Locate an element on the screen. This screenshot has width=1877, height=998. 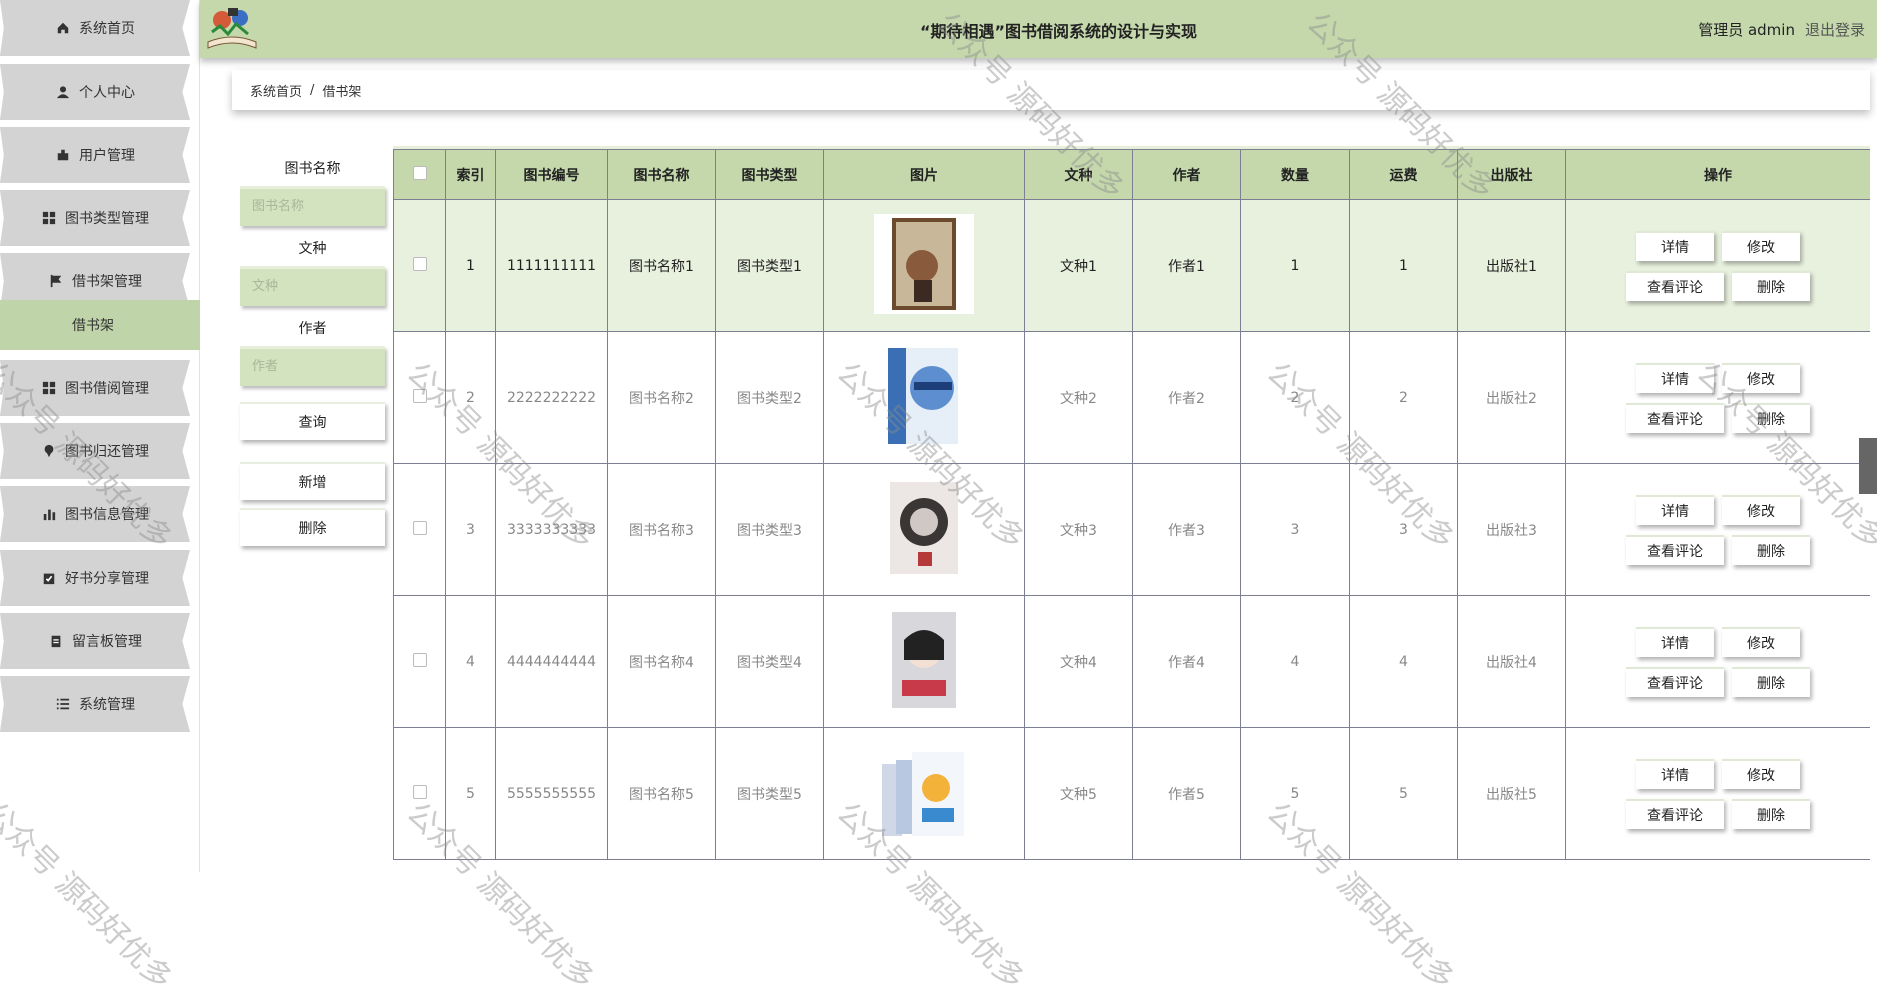
sidebar-item-11: 留言板管理 is located at coordinates (95, 641).